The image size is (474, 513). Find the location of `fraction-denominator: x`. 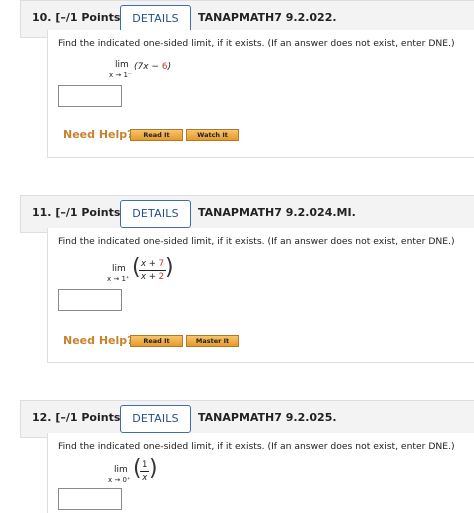

fraction-denominator: x is located at coordinates (145, 478).